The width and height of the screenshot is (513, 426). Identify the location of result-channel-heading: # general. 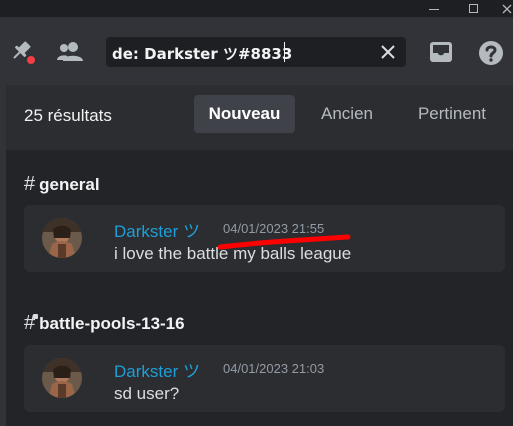
(62, 184).